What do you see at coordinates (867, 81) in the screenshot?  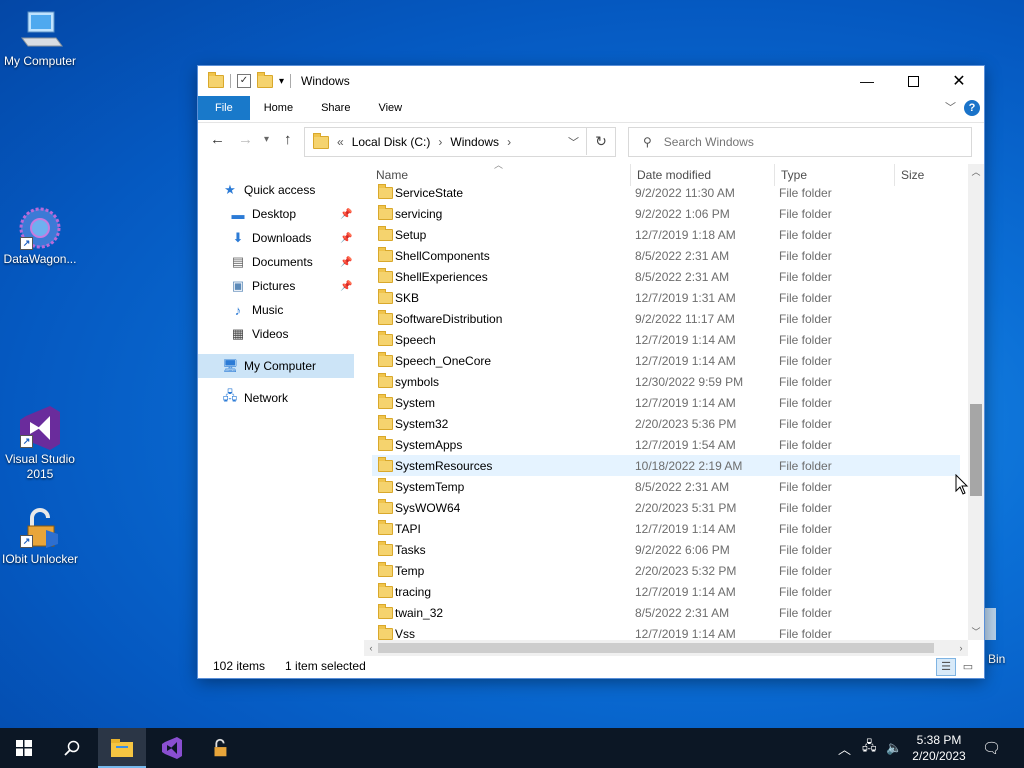 I see `minimize-button: —` at bounding box center [867, 81].